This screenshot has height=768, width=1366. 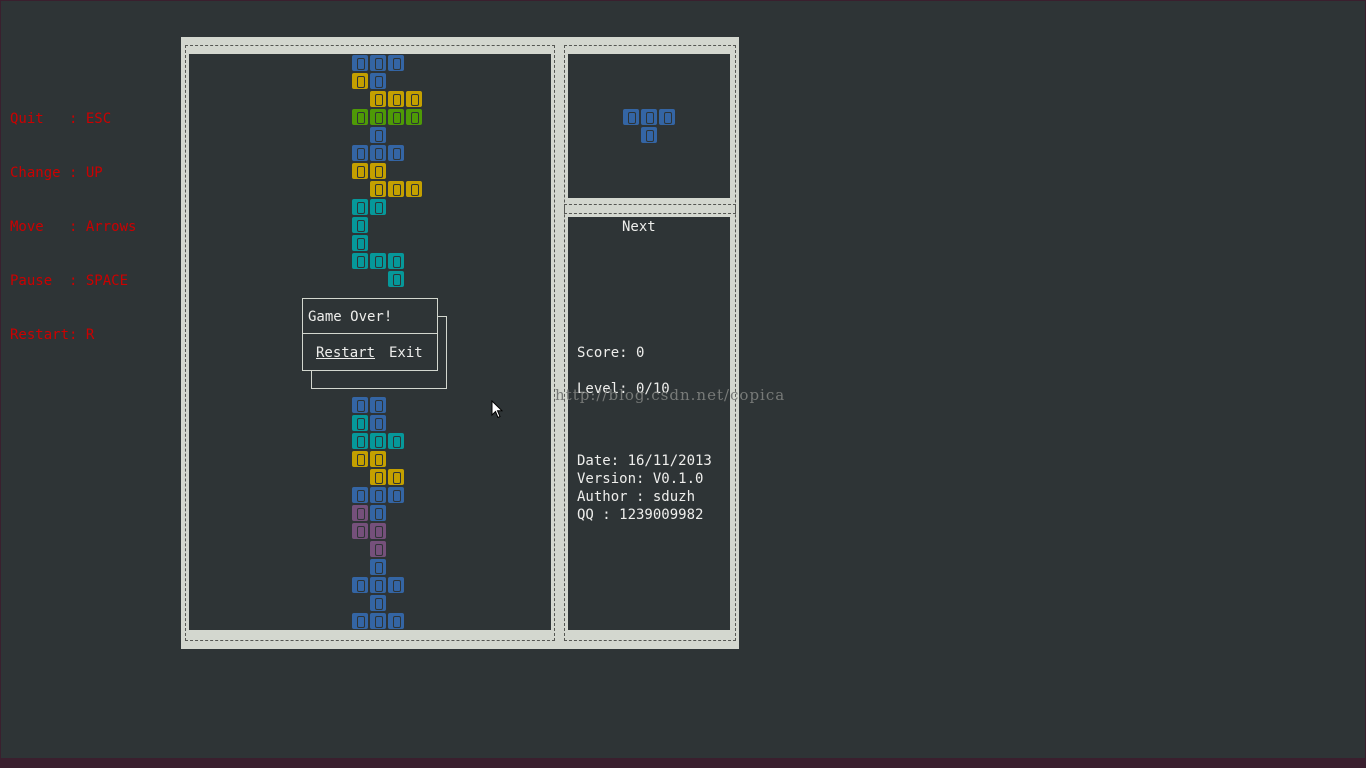 What do you see at coordinates (639, 227) in the screenshot?
I see `next-label: Next` at bounding box center [639, 227].